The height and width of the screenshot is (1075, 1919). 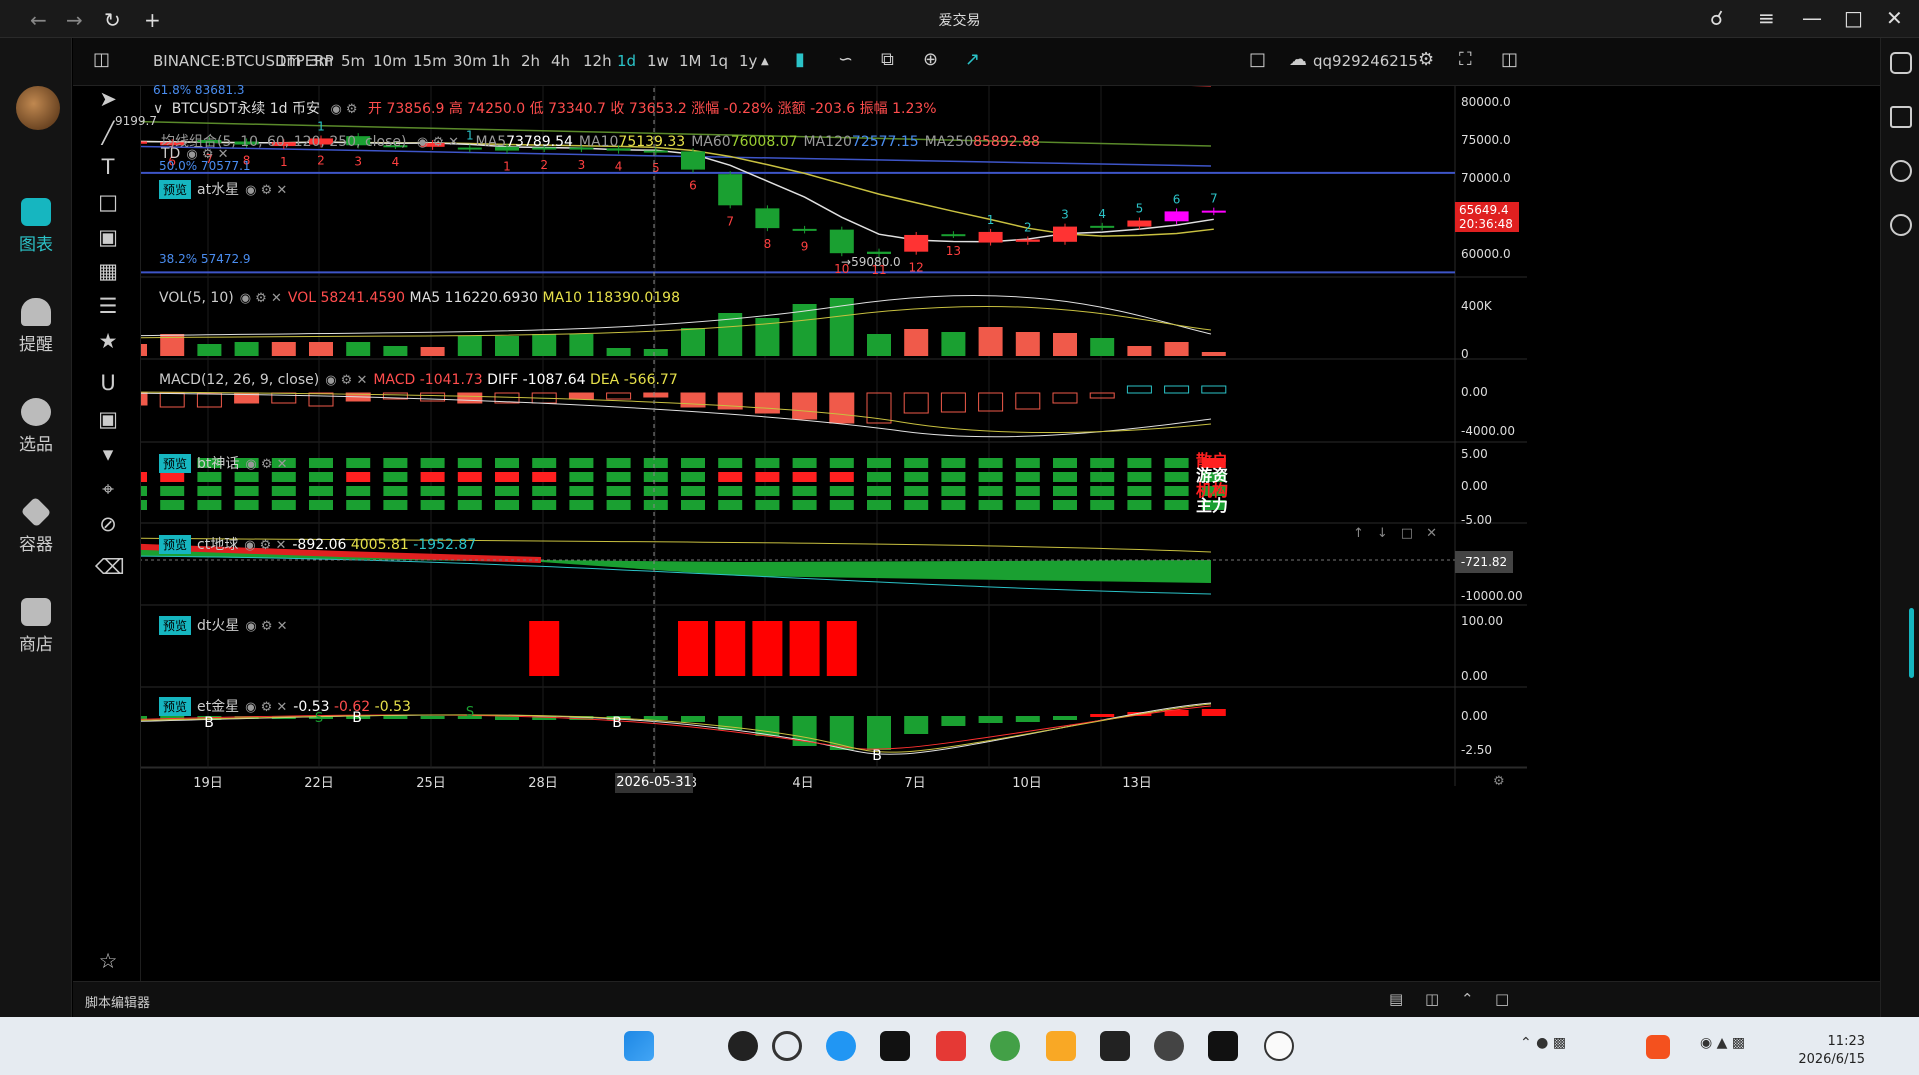 I want to click on panel-icon: ◫, so click(x=1512, y=60).